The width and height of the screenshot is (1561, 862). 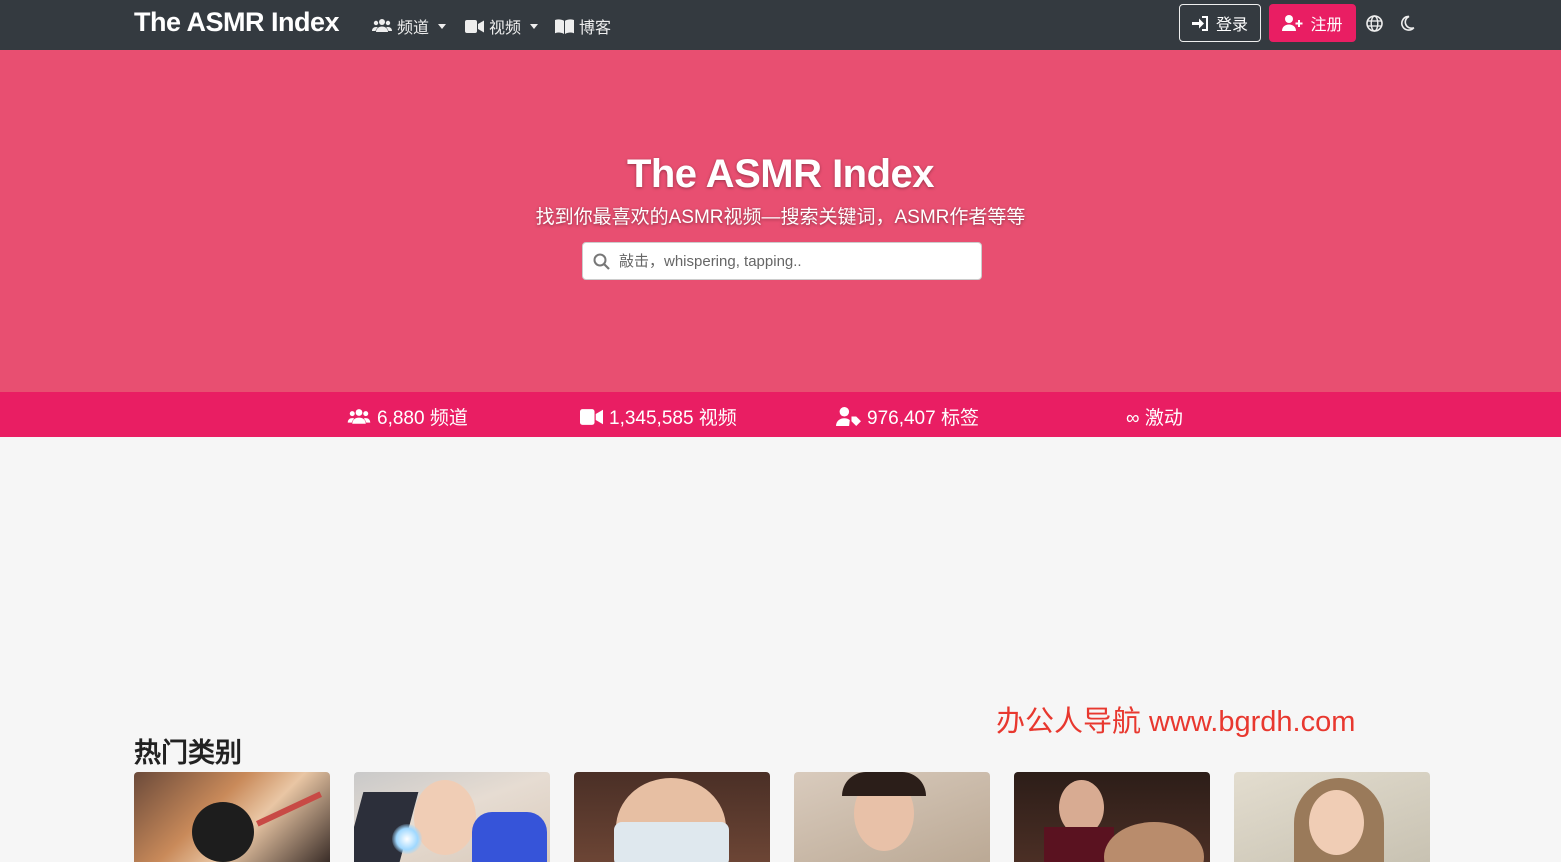 I want to click on globe-icon, so click(x=1374, y=23).